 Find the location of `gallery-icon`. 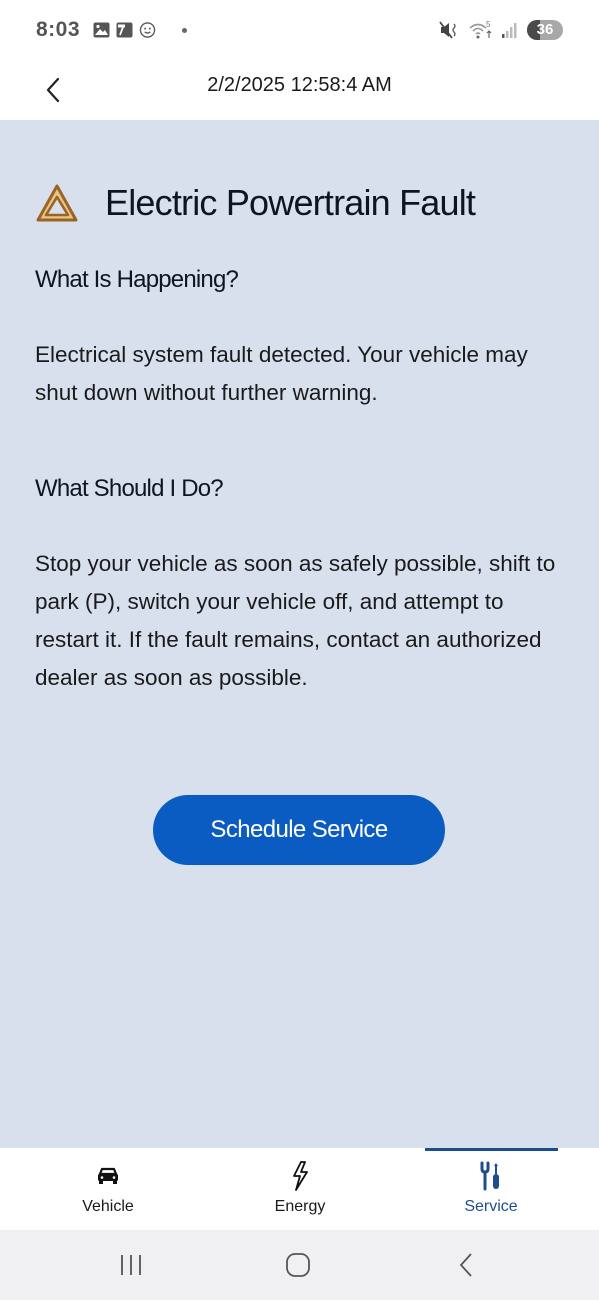

gallery-icon is located at coordinates (101, 30).